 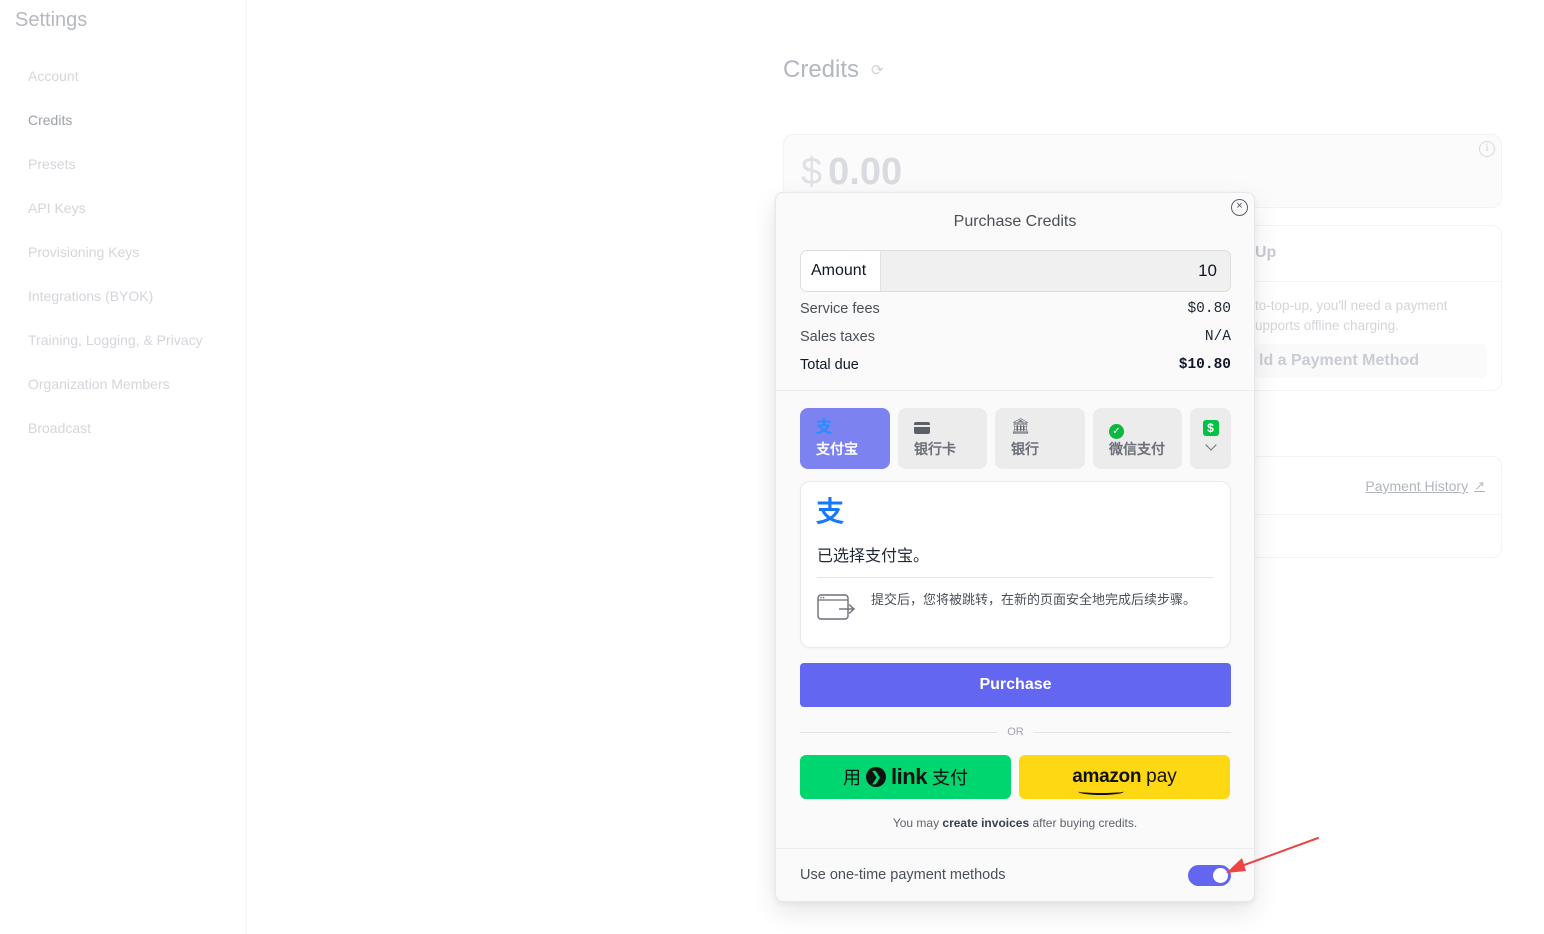 What do you see at coordinates (1209, 875) in the screenshot?
I see `one-time-payment-toggle` at bounding box center [1209, 875].